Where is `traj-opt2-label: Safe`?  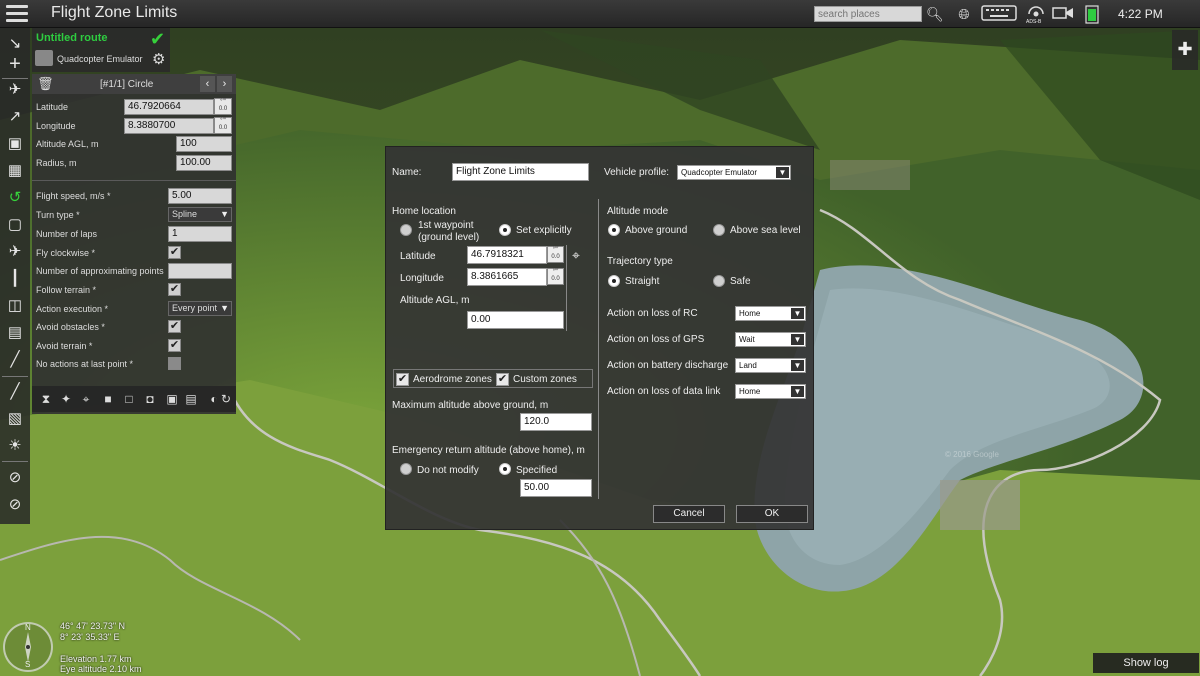 traj-opt2-label: Safe is located at coordinates (740, 281).